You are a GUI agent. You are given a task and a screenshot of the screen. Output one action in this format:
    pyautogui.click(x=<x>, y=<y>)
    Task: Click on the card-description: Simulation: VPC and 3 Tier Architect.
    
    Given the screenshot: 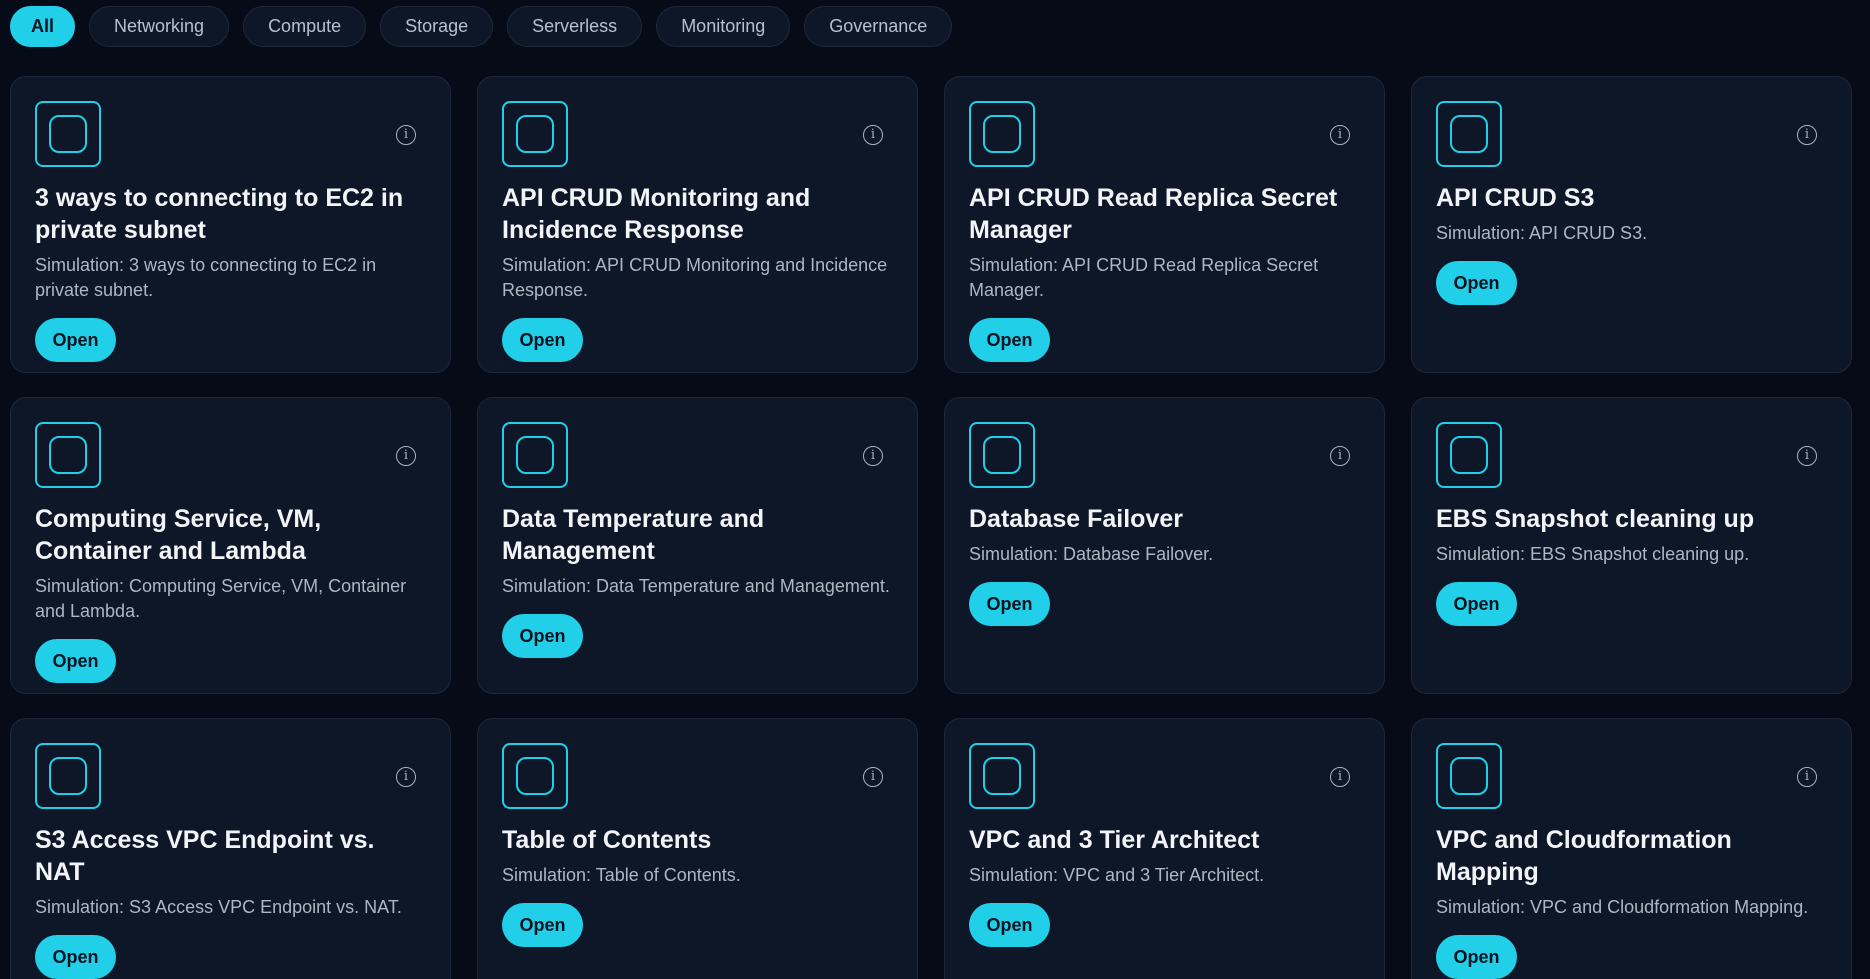 What is the action you would take?
    pyautogui.click(x=1117, y=875)
    